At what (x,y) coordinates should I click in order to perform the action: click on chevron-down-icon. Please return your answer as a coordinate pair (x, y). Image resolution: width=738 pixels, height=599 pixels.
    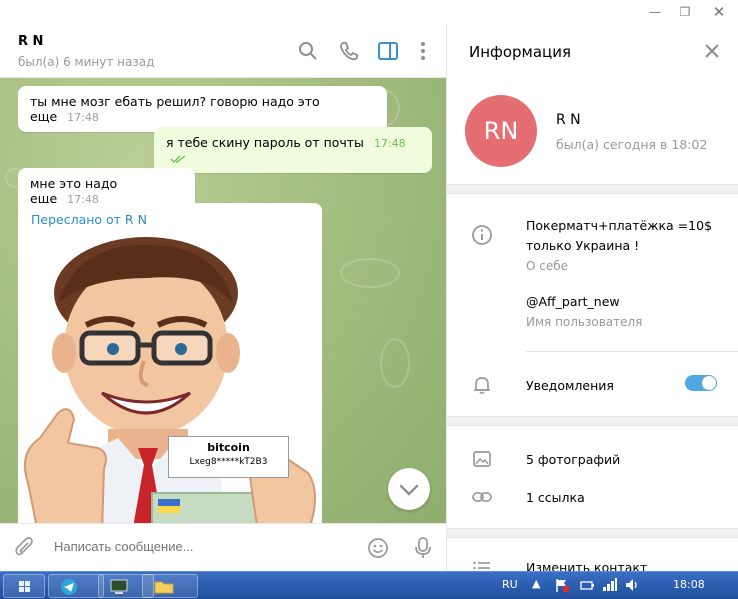
    Looking at the image, I should click on (409, 490).